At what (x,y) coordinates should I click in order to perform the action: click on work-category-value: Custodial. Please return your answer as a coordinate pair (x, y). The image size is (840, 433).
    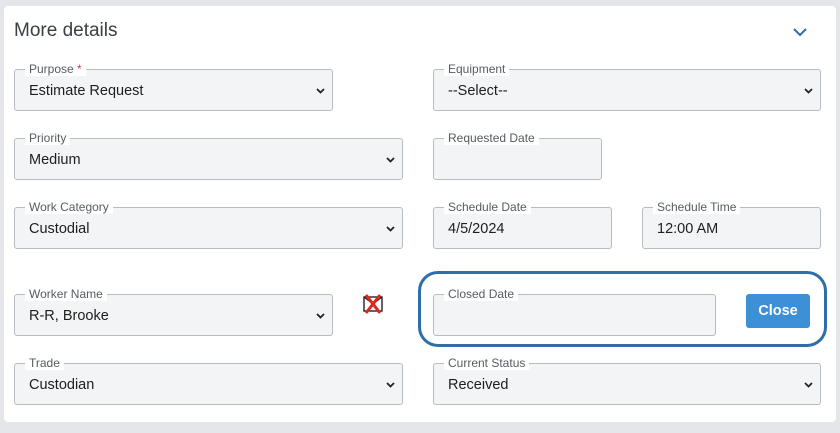
    Looking at the image, I should click on (59, 228).